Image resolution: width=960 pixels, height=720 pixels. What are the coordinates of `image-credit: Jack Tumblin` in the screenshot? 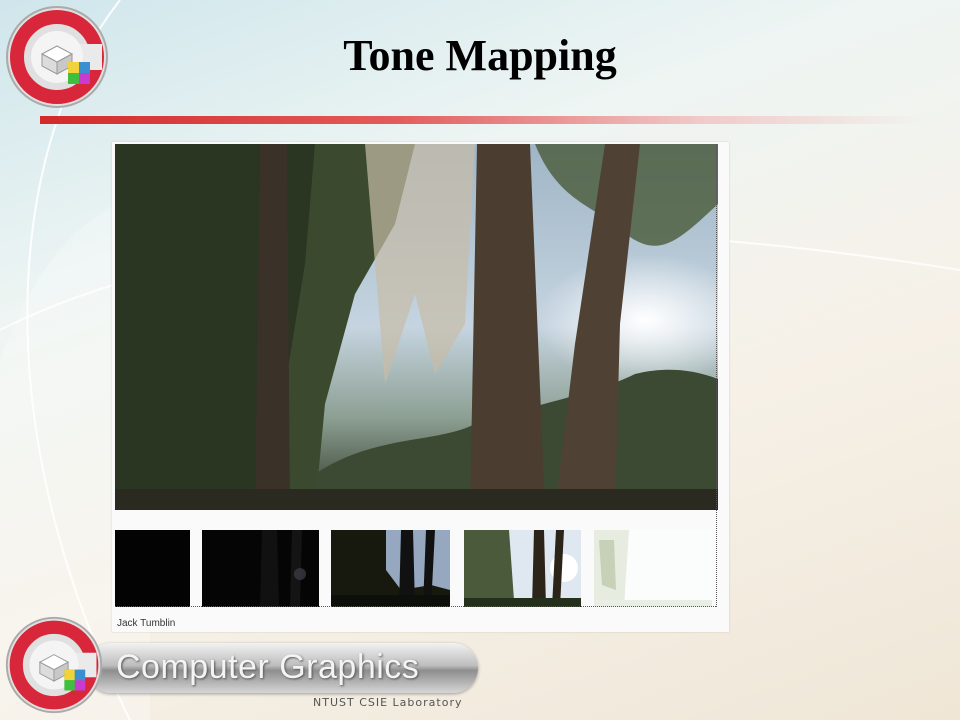 It's located at (146, 623).